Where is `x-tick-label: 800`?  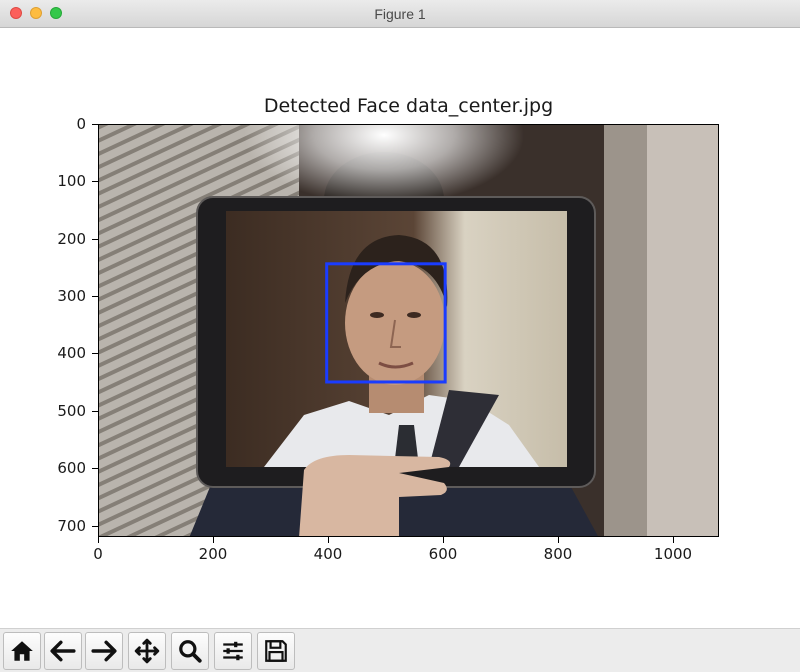 x-tick-label: 800 is located at coordinates (558, 554).